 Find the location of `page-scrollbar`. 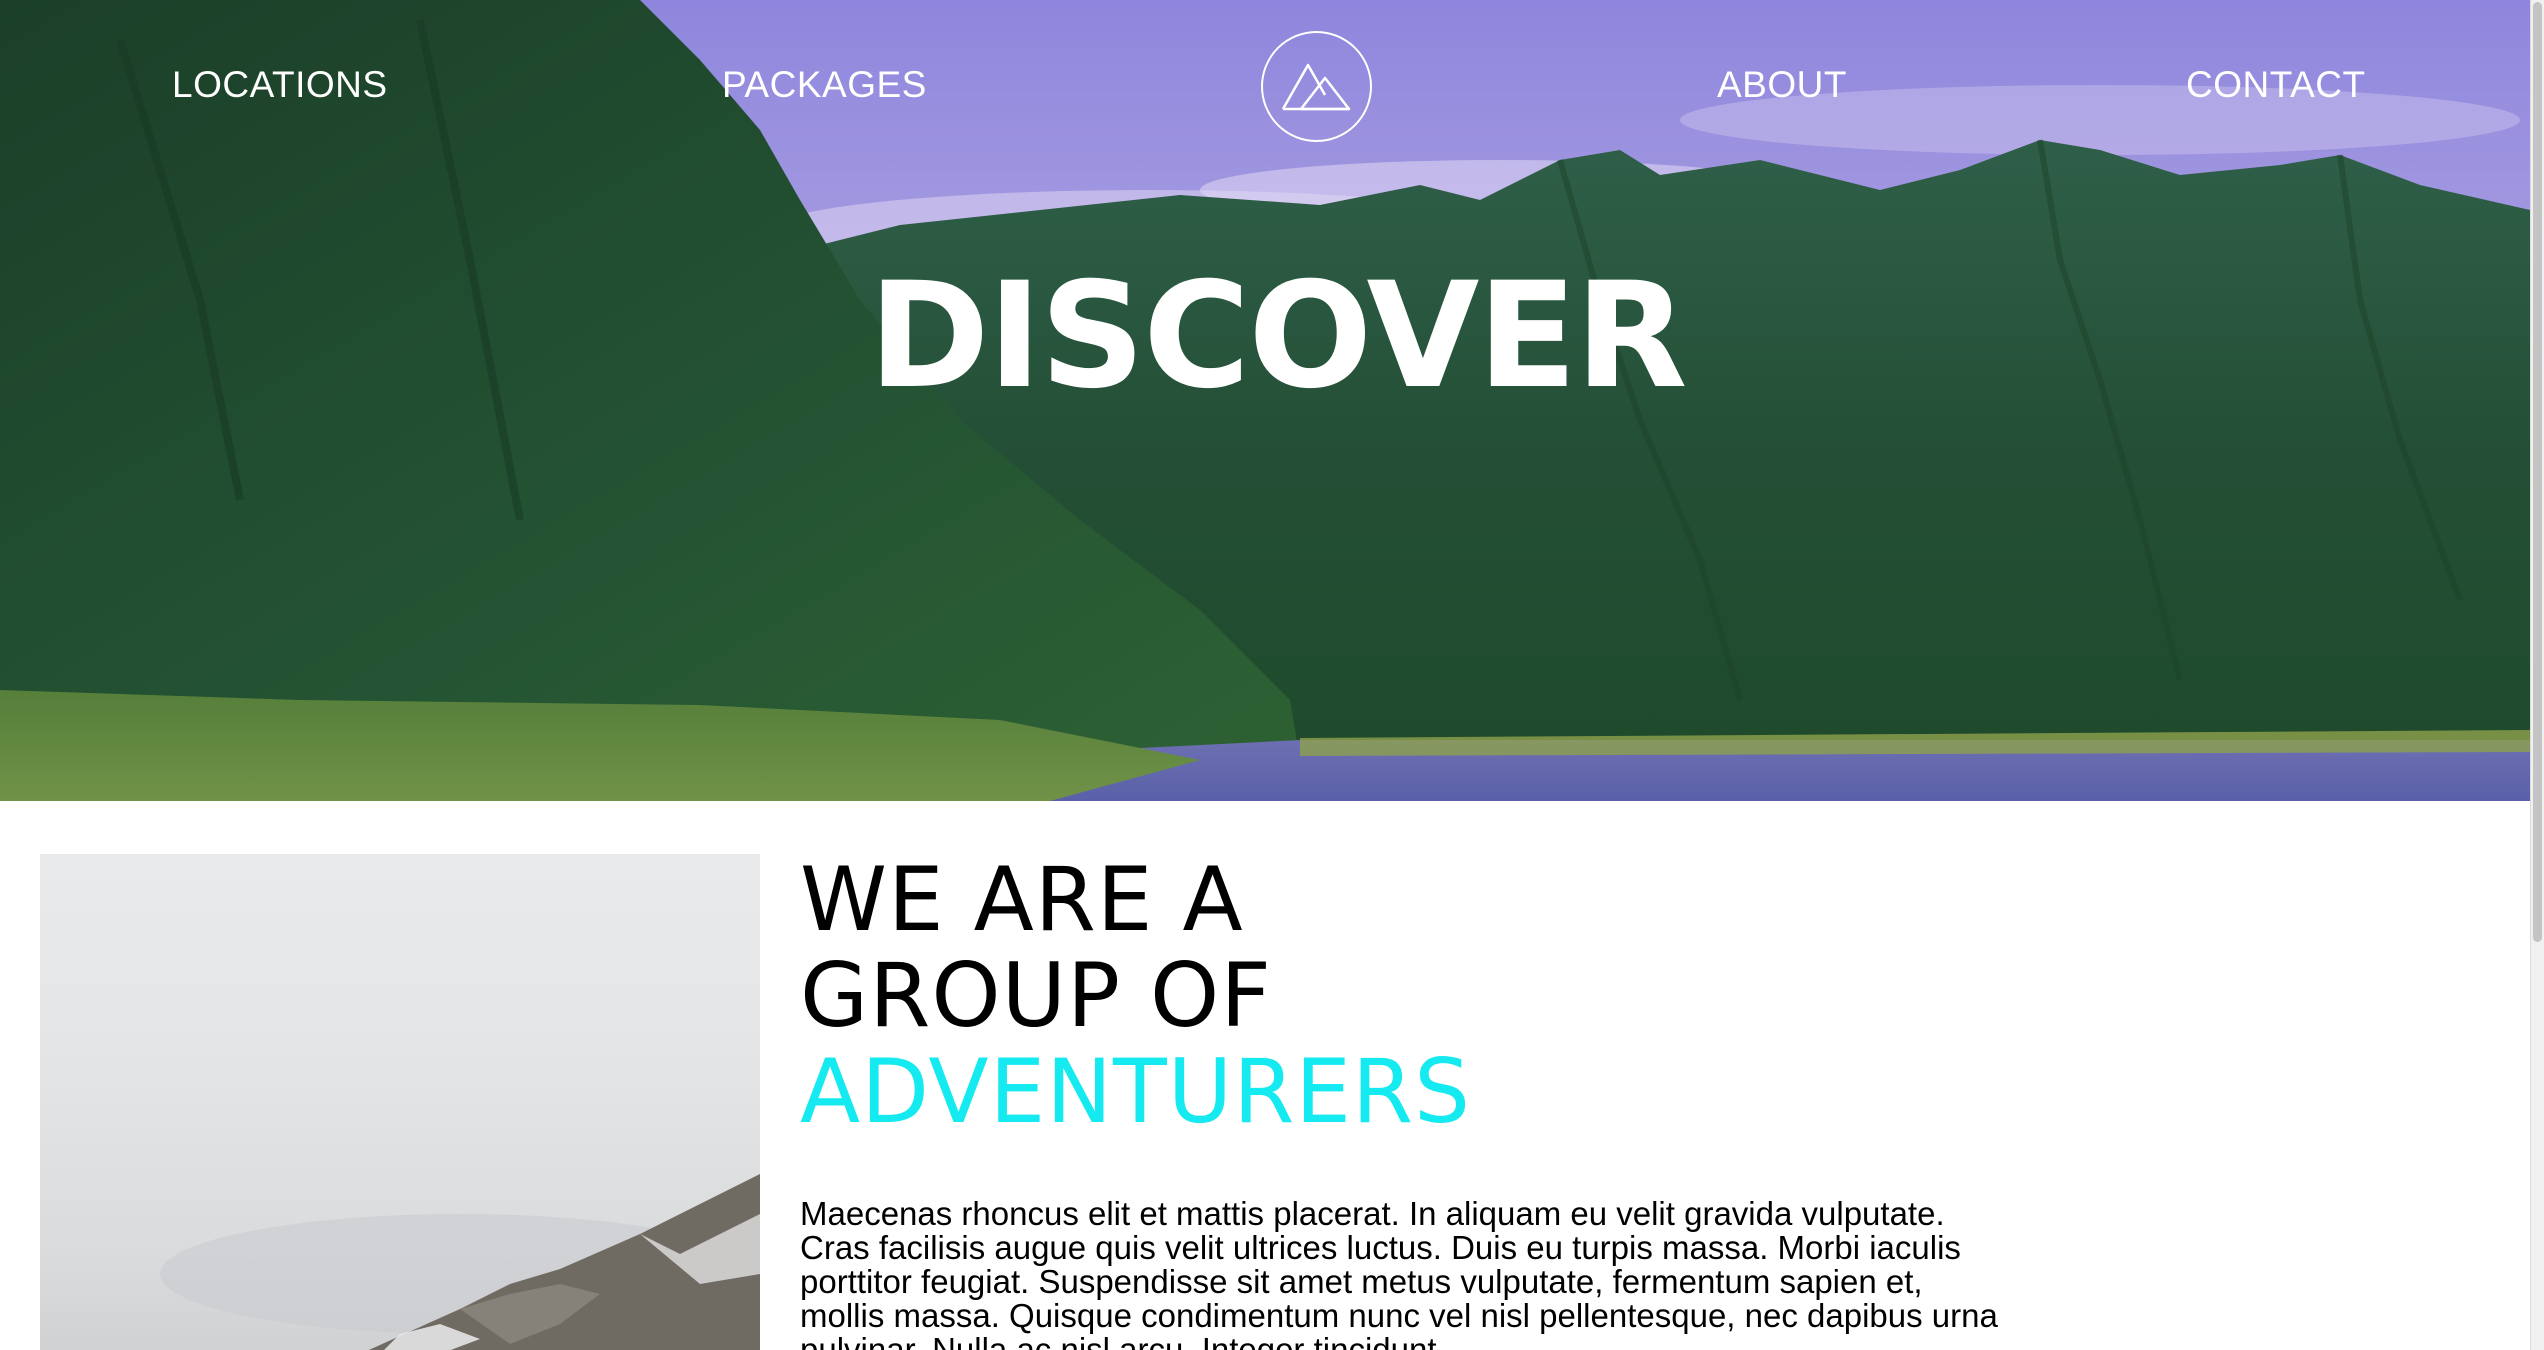

page-scrollbar is located at coordinates (2537, 675).